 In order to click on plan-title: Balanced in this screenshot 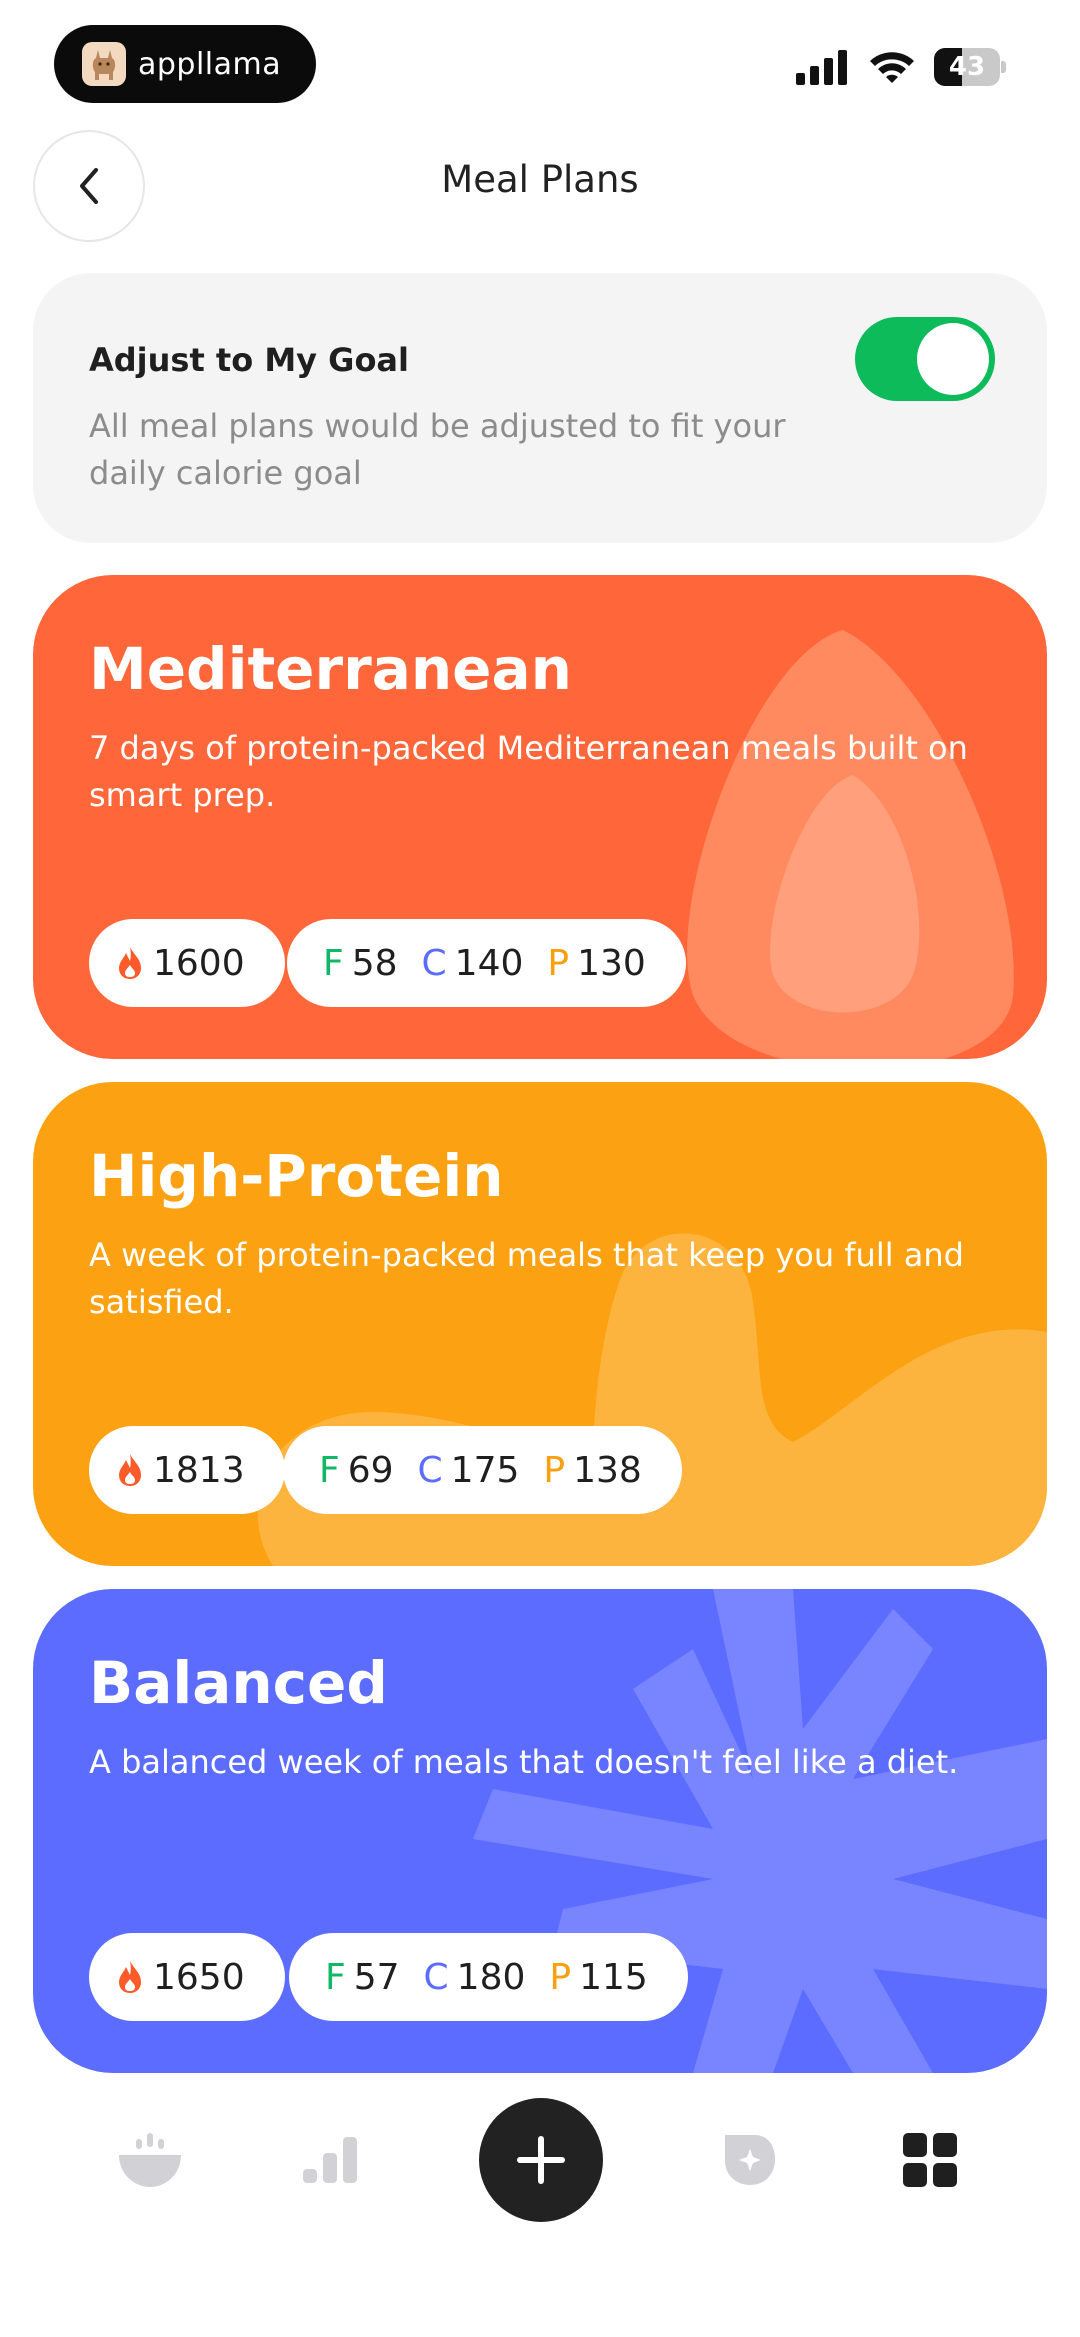, I will do `click(238, 1683)`.